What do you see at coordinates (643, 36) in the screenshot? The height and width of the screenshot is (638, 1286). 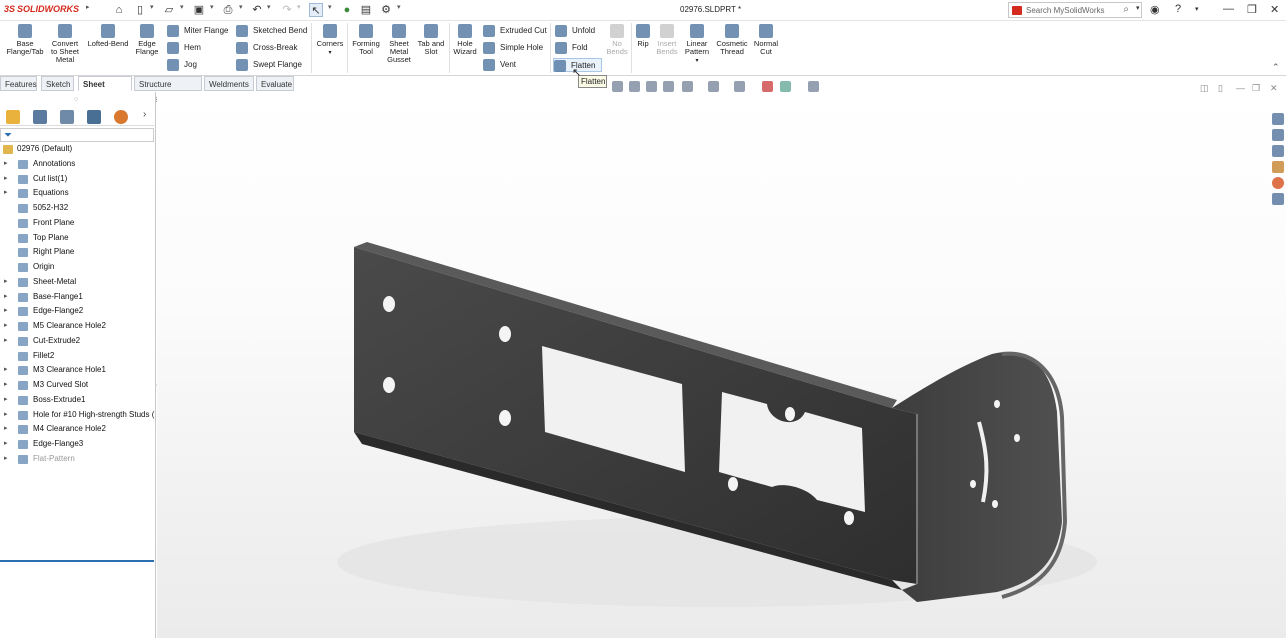 I see `rip-button: Rip` at bounding box center [643, 36].